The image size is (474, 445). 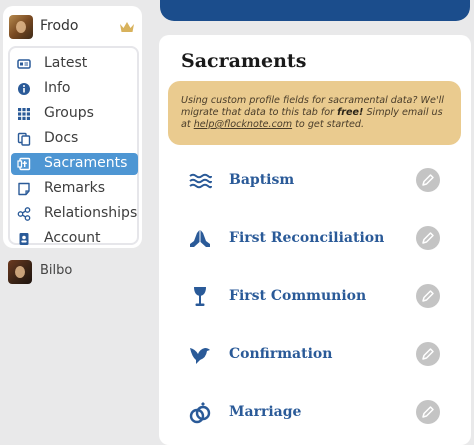 I want to click on edit-first-communion-button, so click(x=428, y=296).